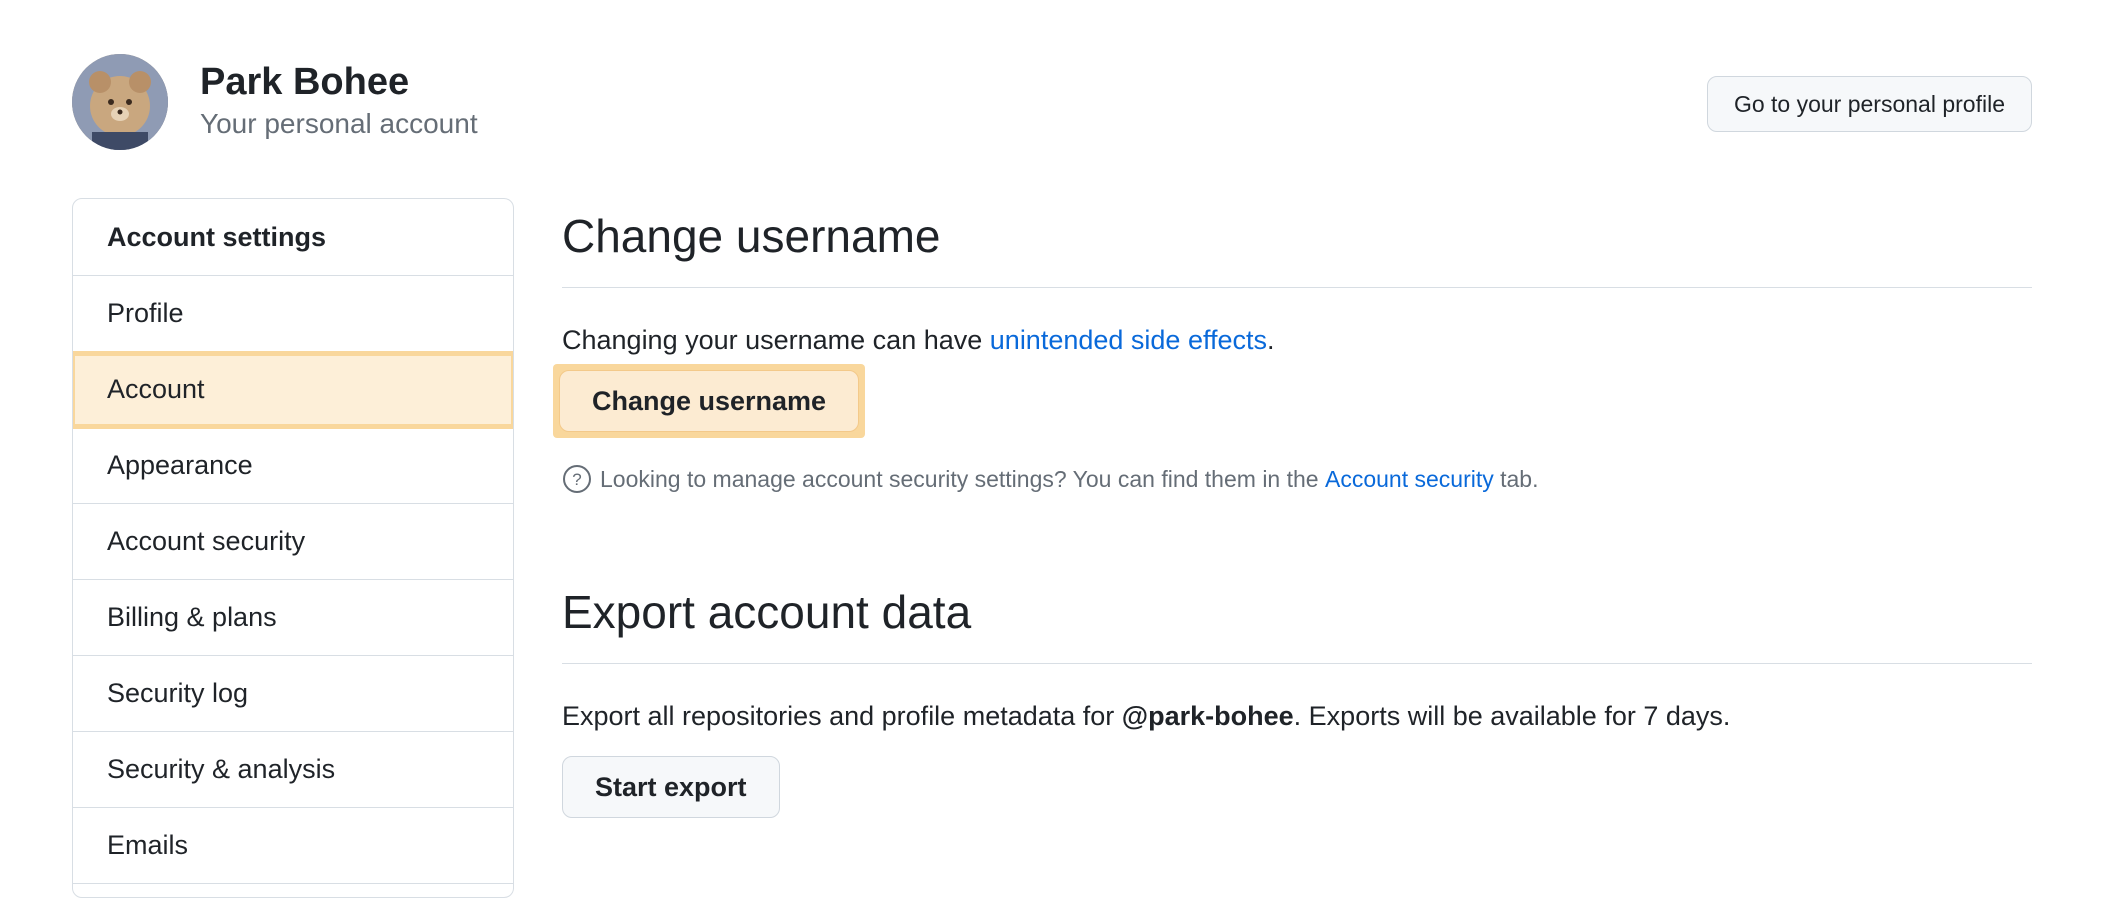 The image size is (2107, 898). What do you see at coordinates (1297, 243) in the screenshot?
I see `change-username-heading: Change username` at bounding box center [1297, 243].